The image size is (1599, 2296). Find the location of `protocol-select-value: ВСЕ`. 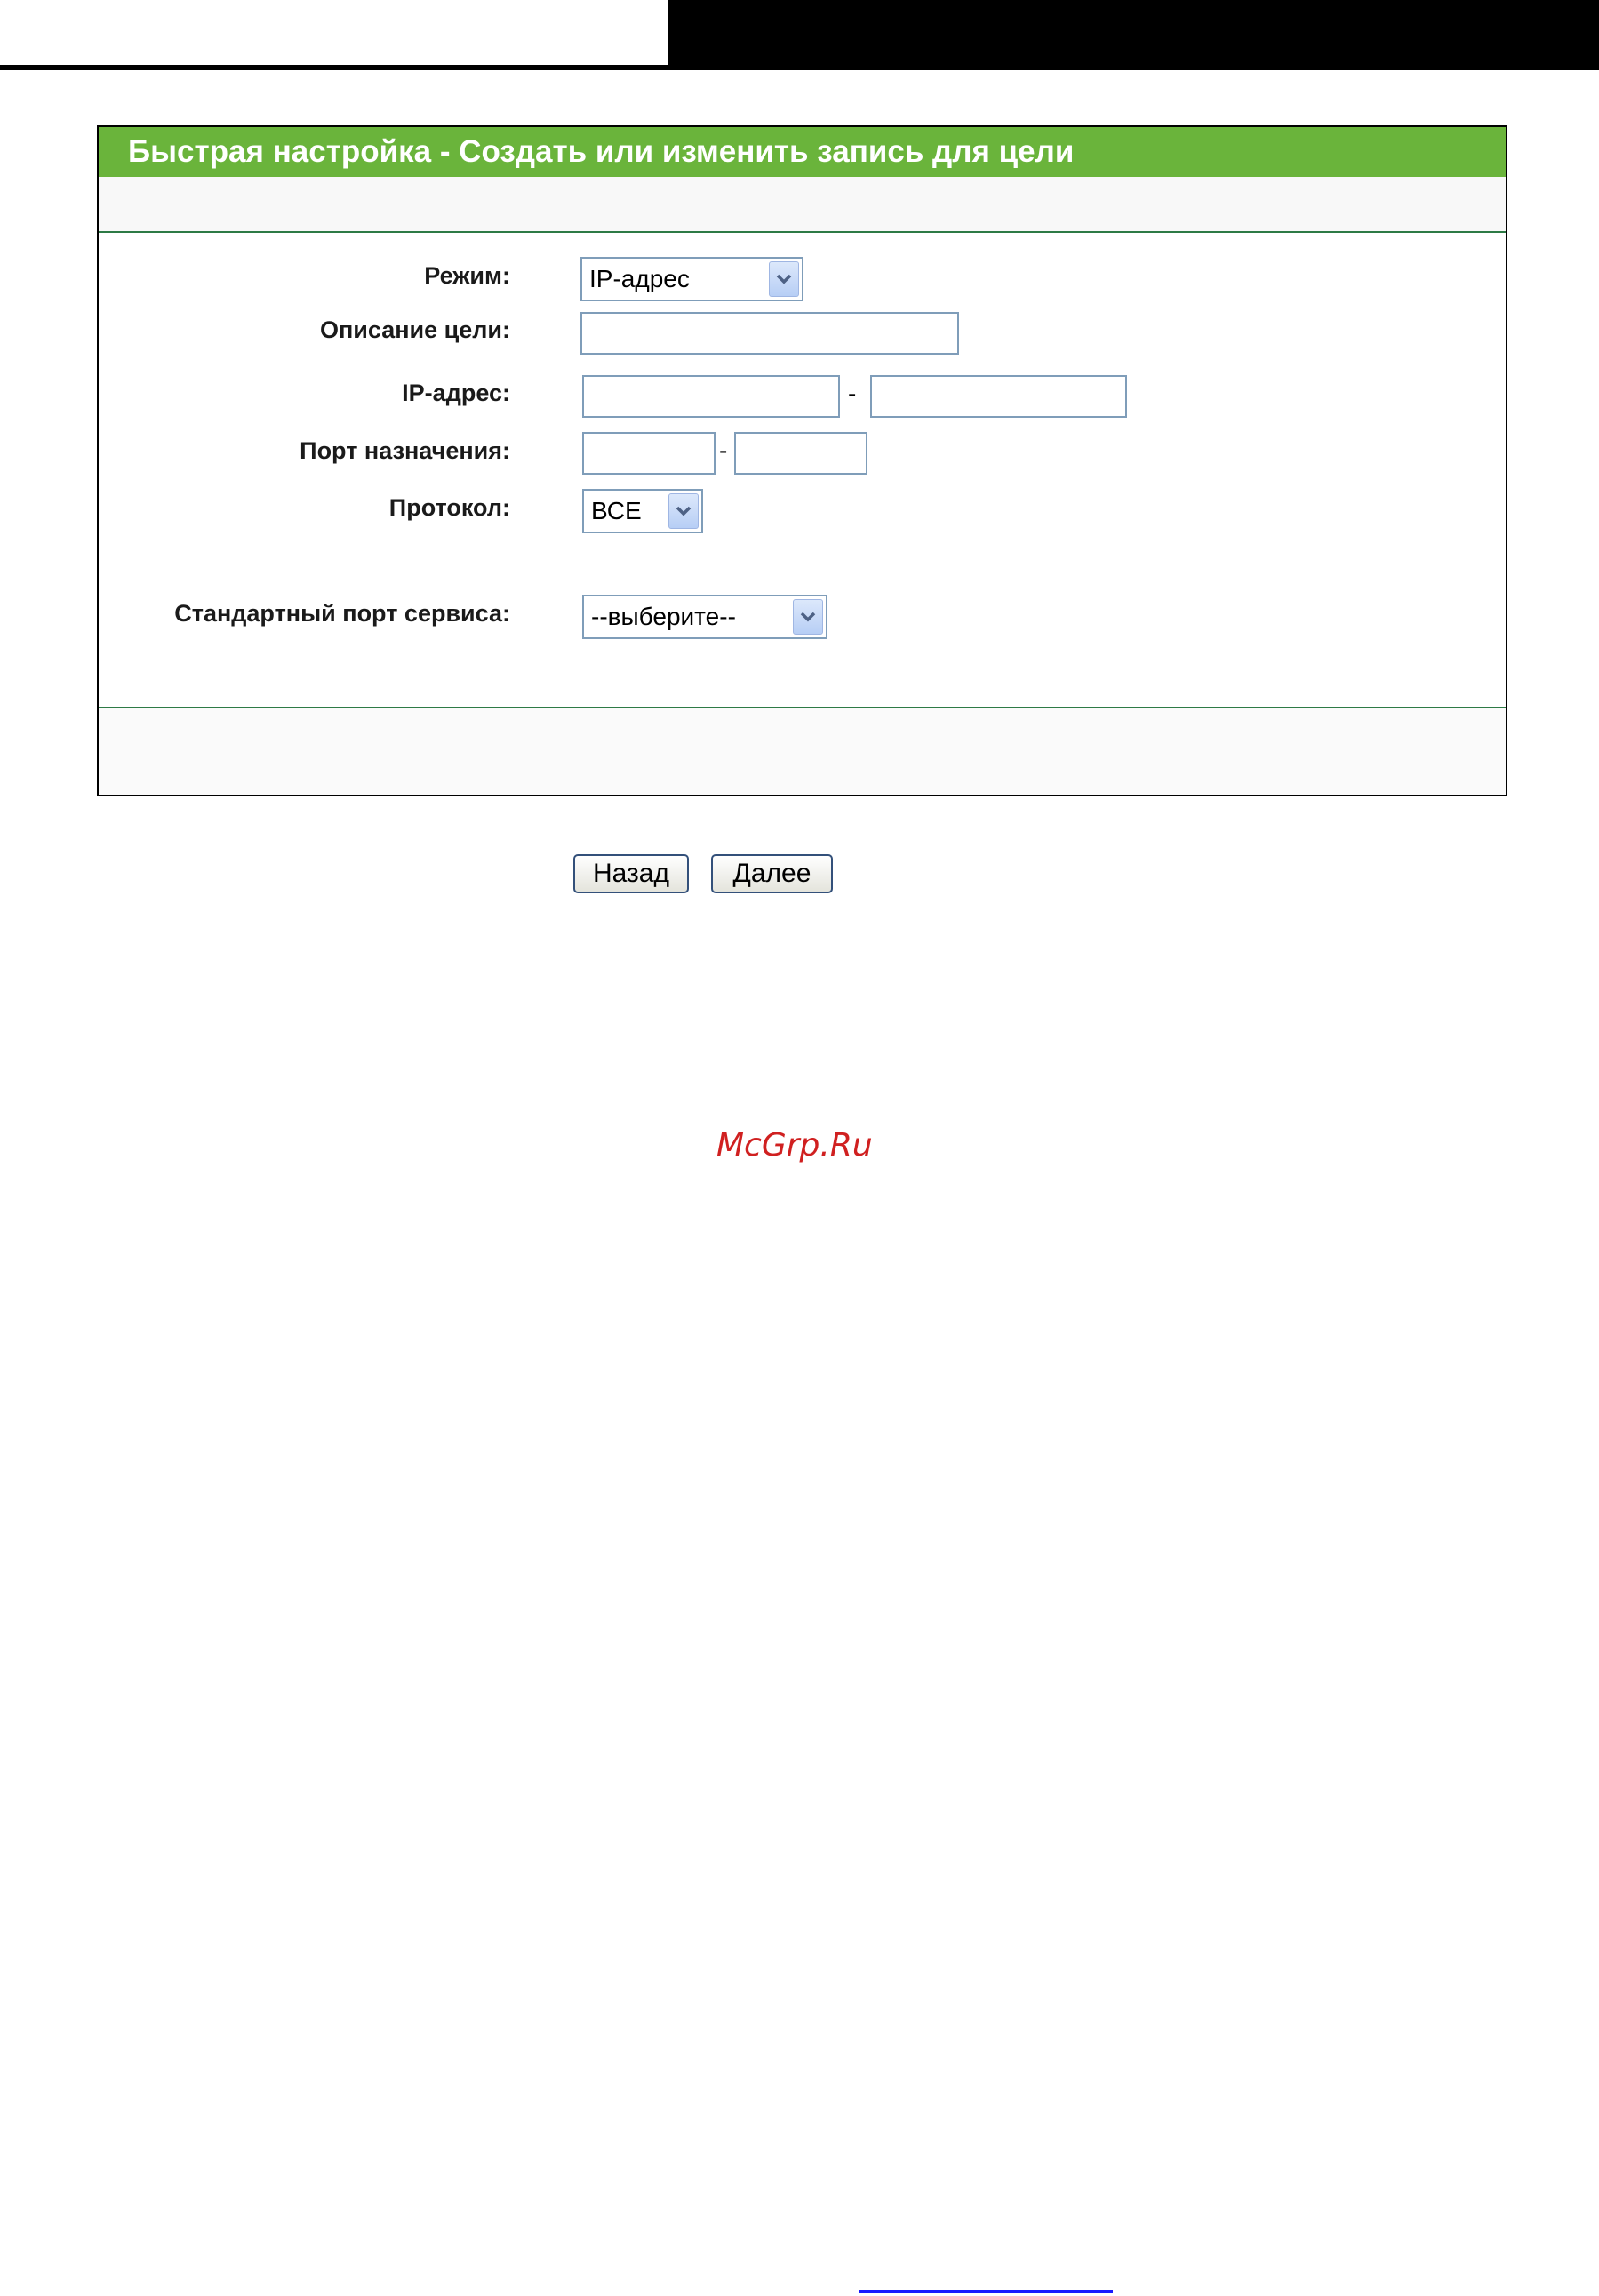

protocol-select-value: ВСЕ is located at coordinates (616, 510).